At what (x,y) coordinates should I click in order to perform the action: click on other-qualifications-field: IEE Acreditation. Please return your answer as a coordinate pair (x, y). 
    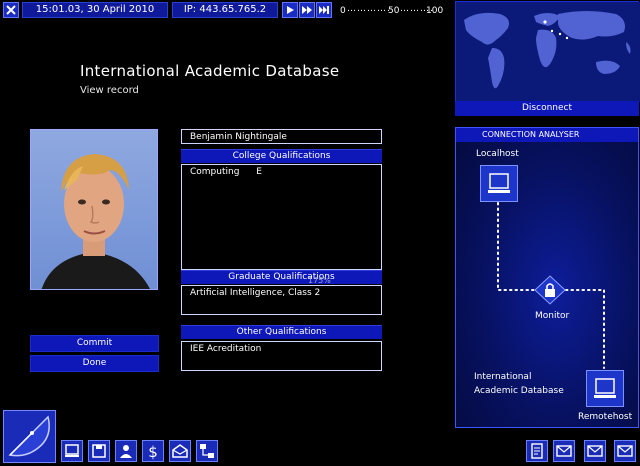
    Looking at the image, I should click on (281, 356).